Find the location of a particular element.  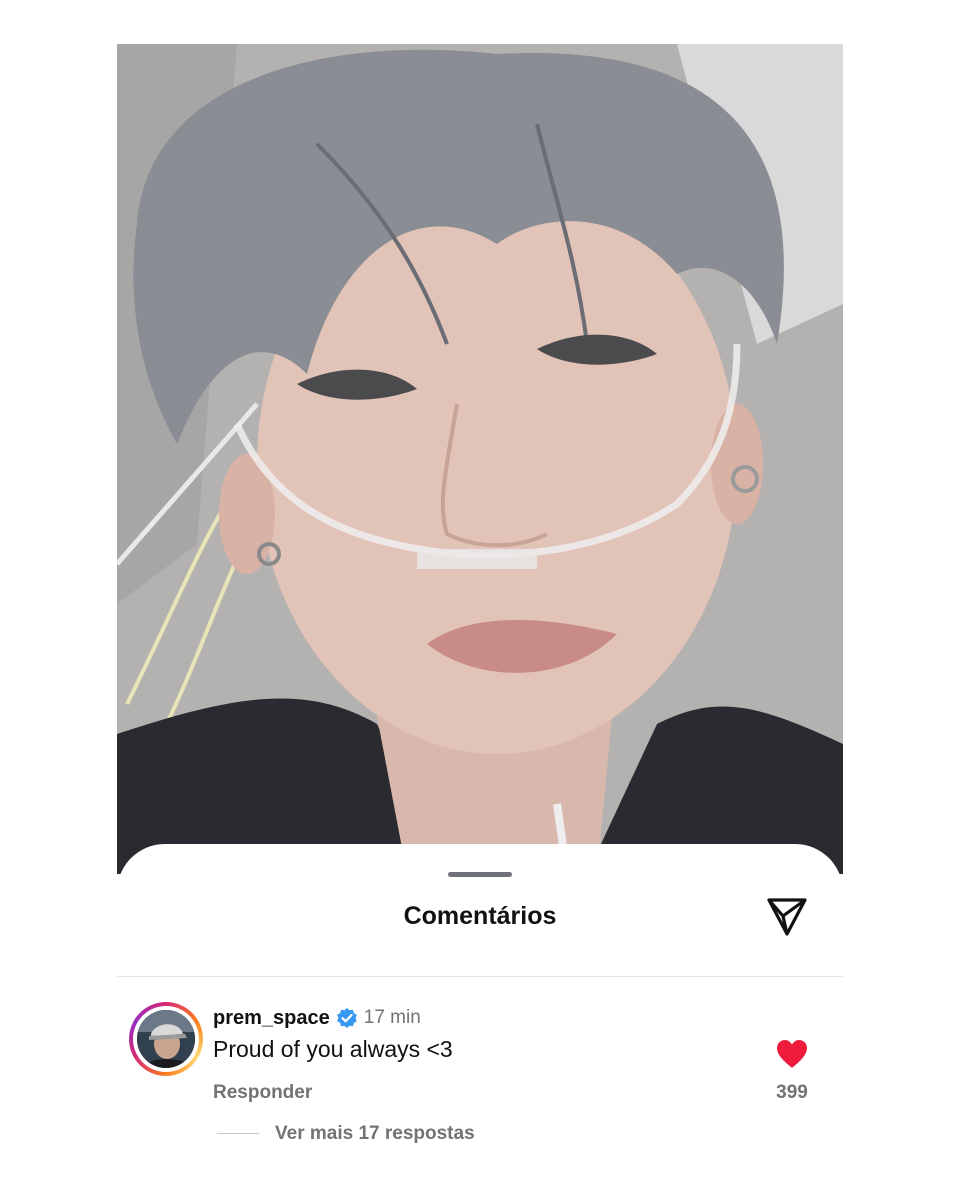

comment-header: prem_space 17 min is located at coordinates (317, 1018).